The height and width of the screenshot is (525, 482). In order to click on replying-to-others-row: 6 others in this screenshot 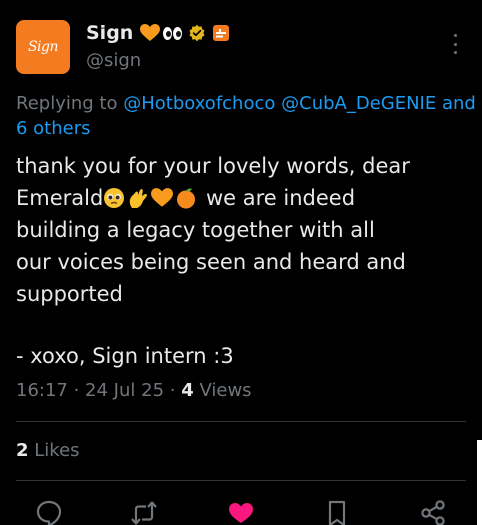, I will do `click(249, 129)`.